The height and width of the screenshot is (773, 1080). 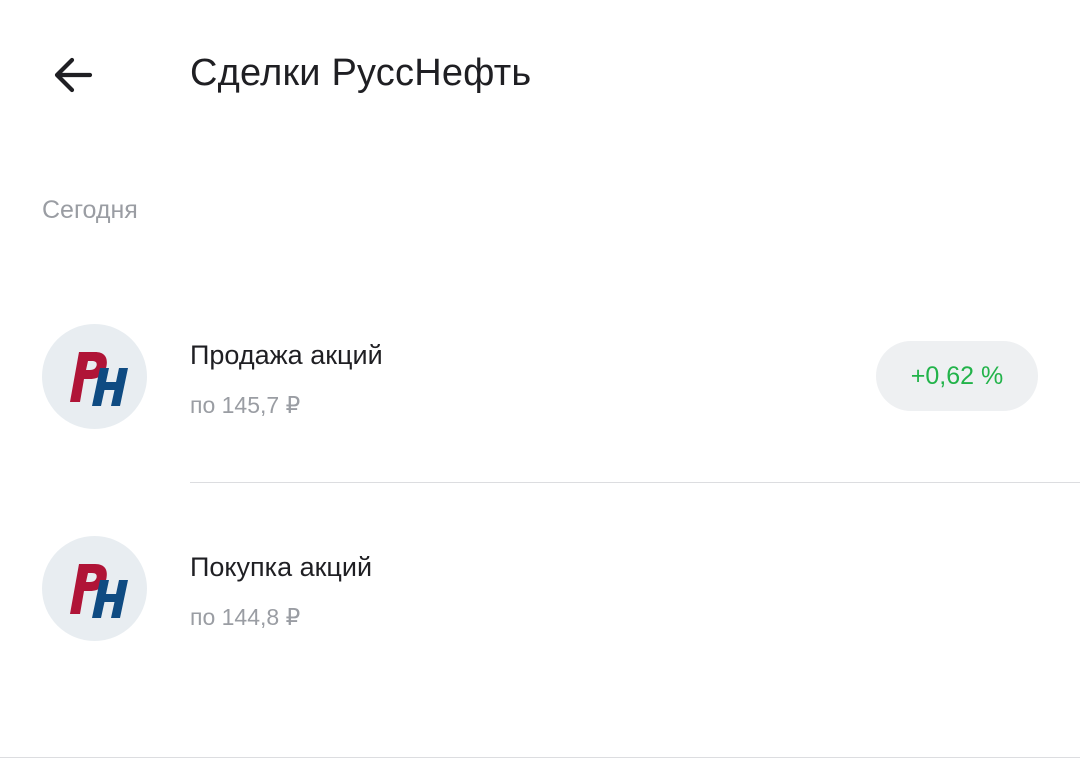 What do you see at coordinates (90, 210) in the screenshot?
I see `section-date-label: Сегодня` at bounding box center [90, 210].